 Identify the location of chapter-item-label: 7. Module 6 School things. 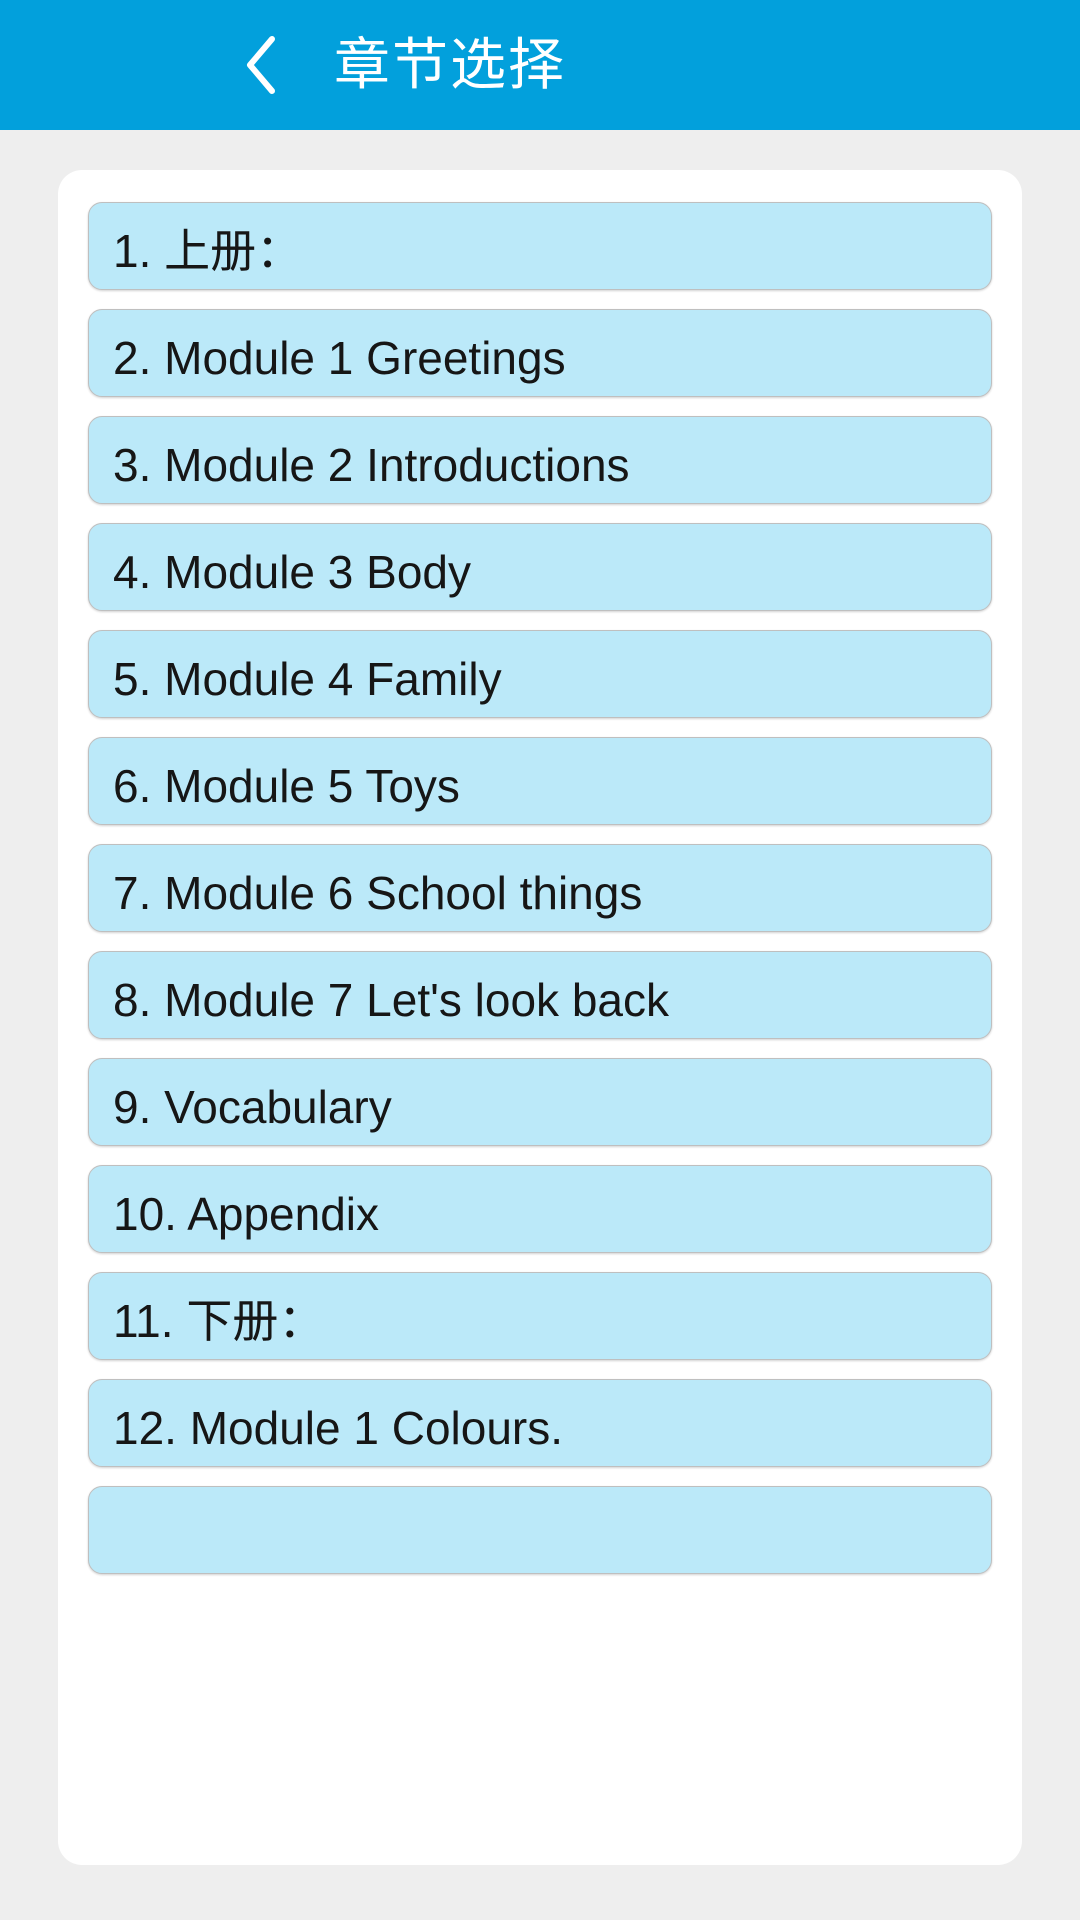
(378, 893).